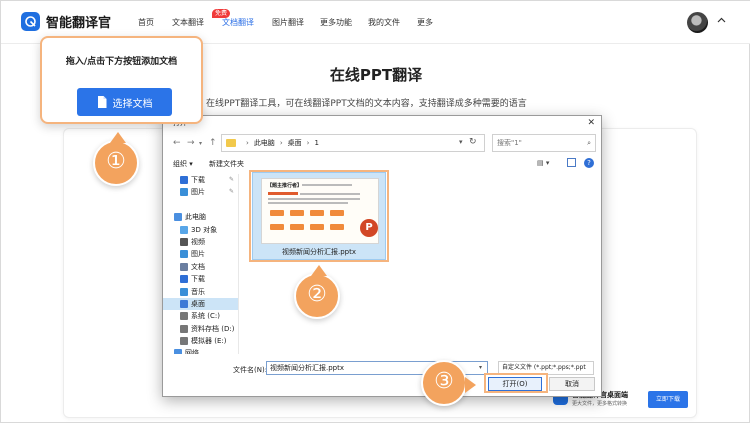 The height and width of the screenshot is (423, 750). I want to click on tree-item: 此电脑, so click(200, 217).